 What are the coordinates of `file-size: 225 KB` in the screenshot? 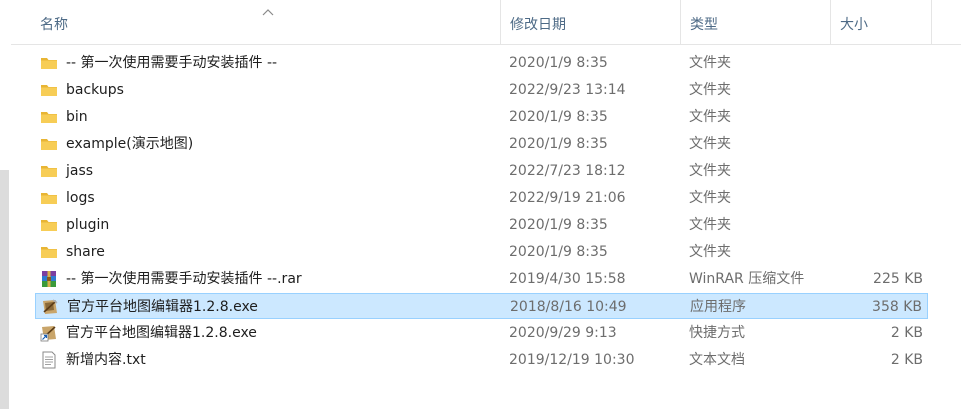 It's located at (898, 279).